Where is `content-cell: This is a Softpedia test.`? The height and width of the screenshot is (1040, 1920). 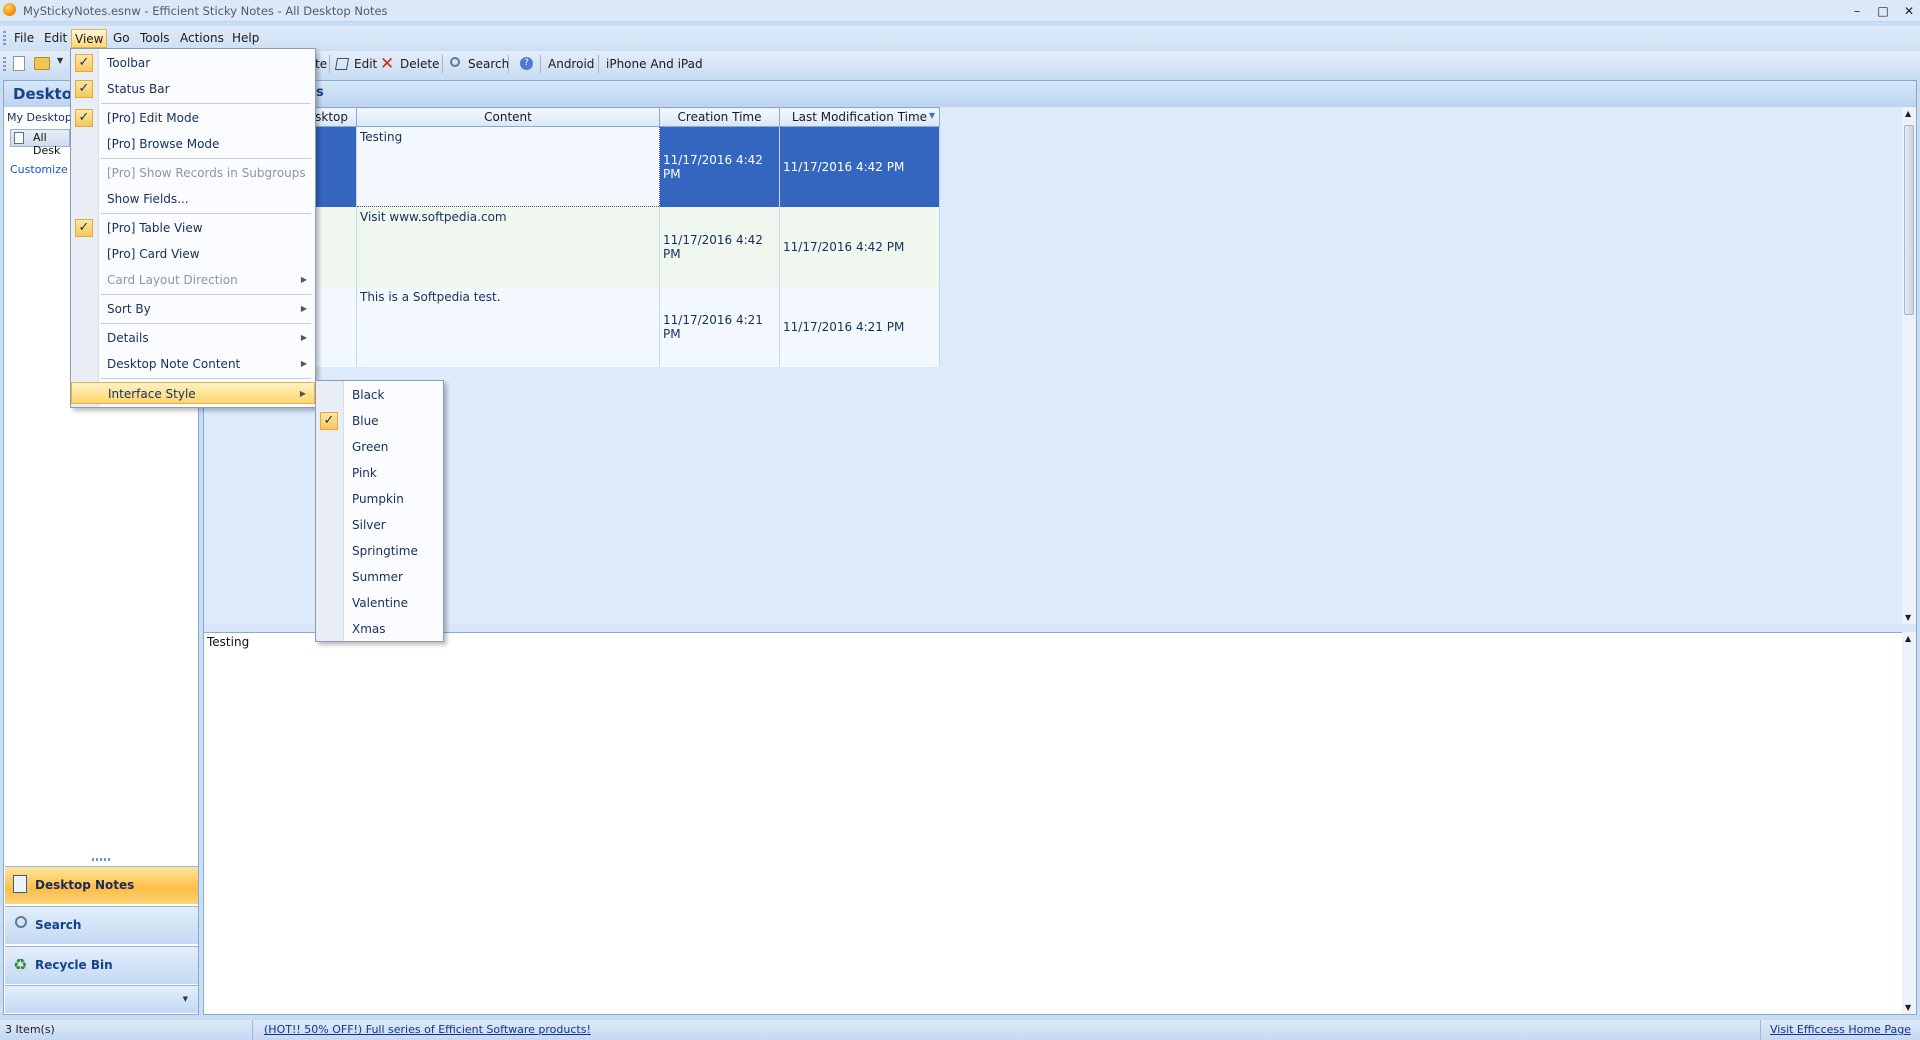 content-cell: This is a Softpedia test. is located at coordinates (508, 326).